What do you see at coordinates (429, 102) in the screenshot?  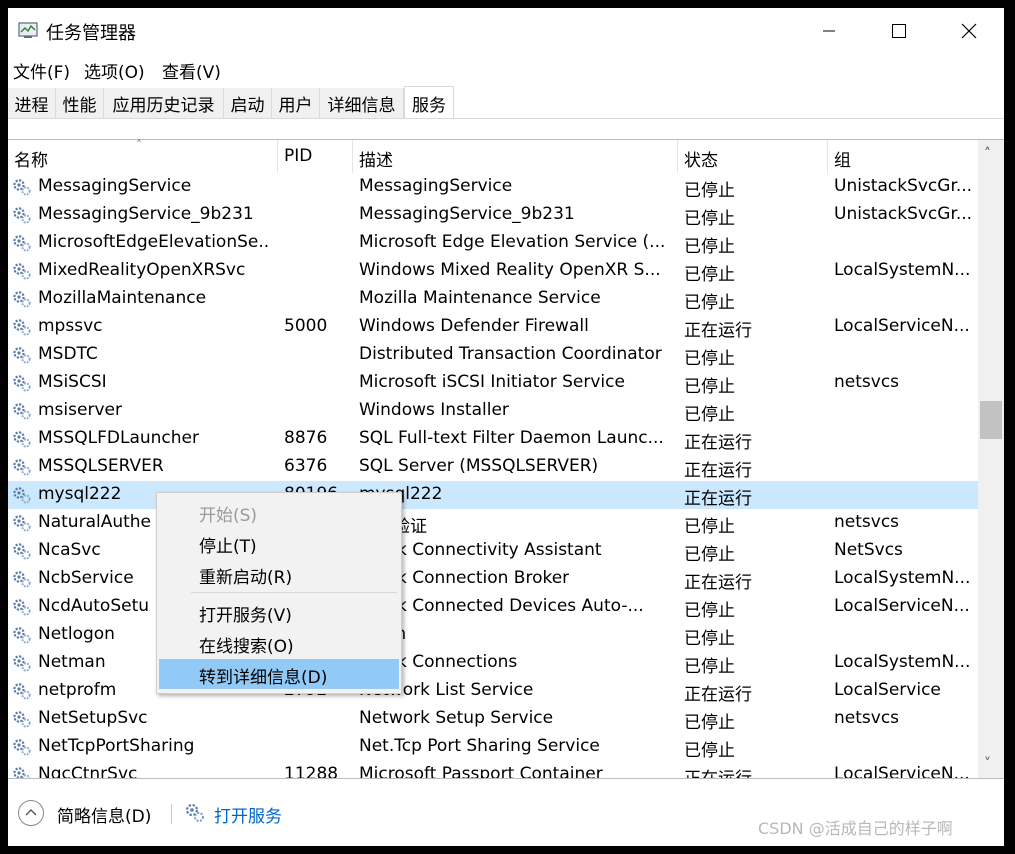 I see `tab-services: 服务` at bounding box center [429, 102].